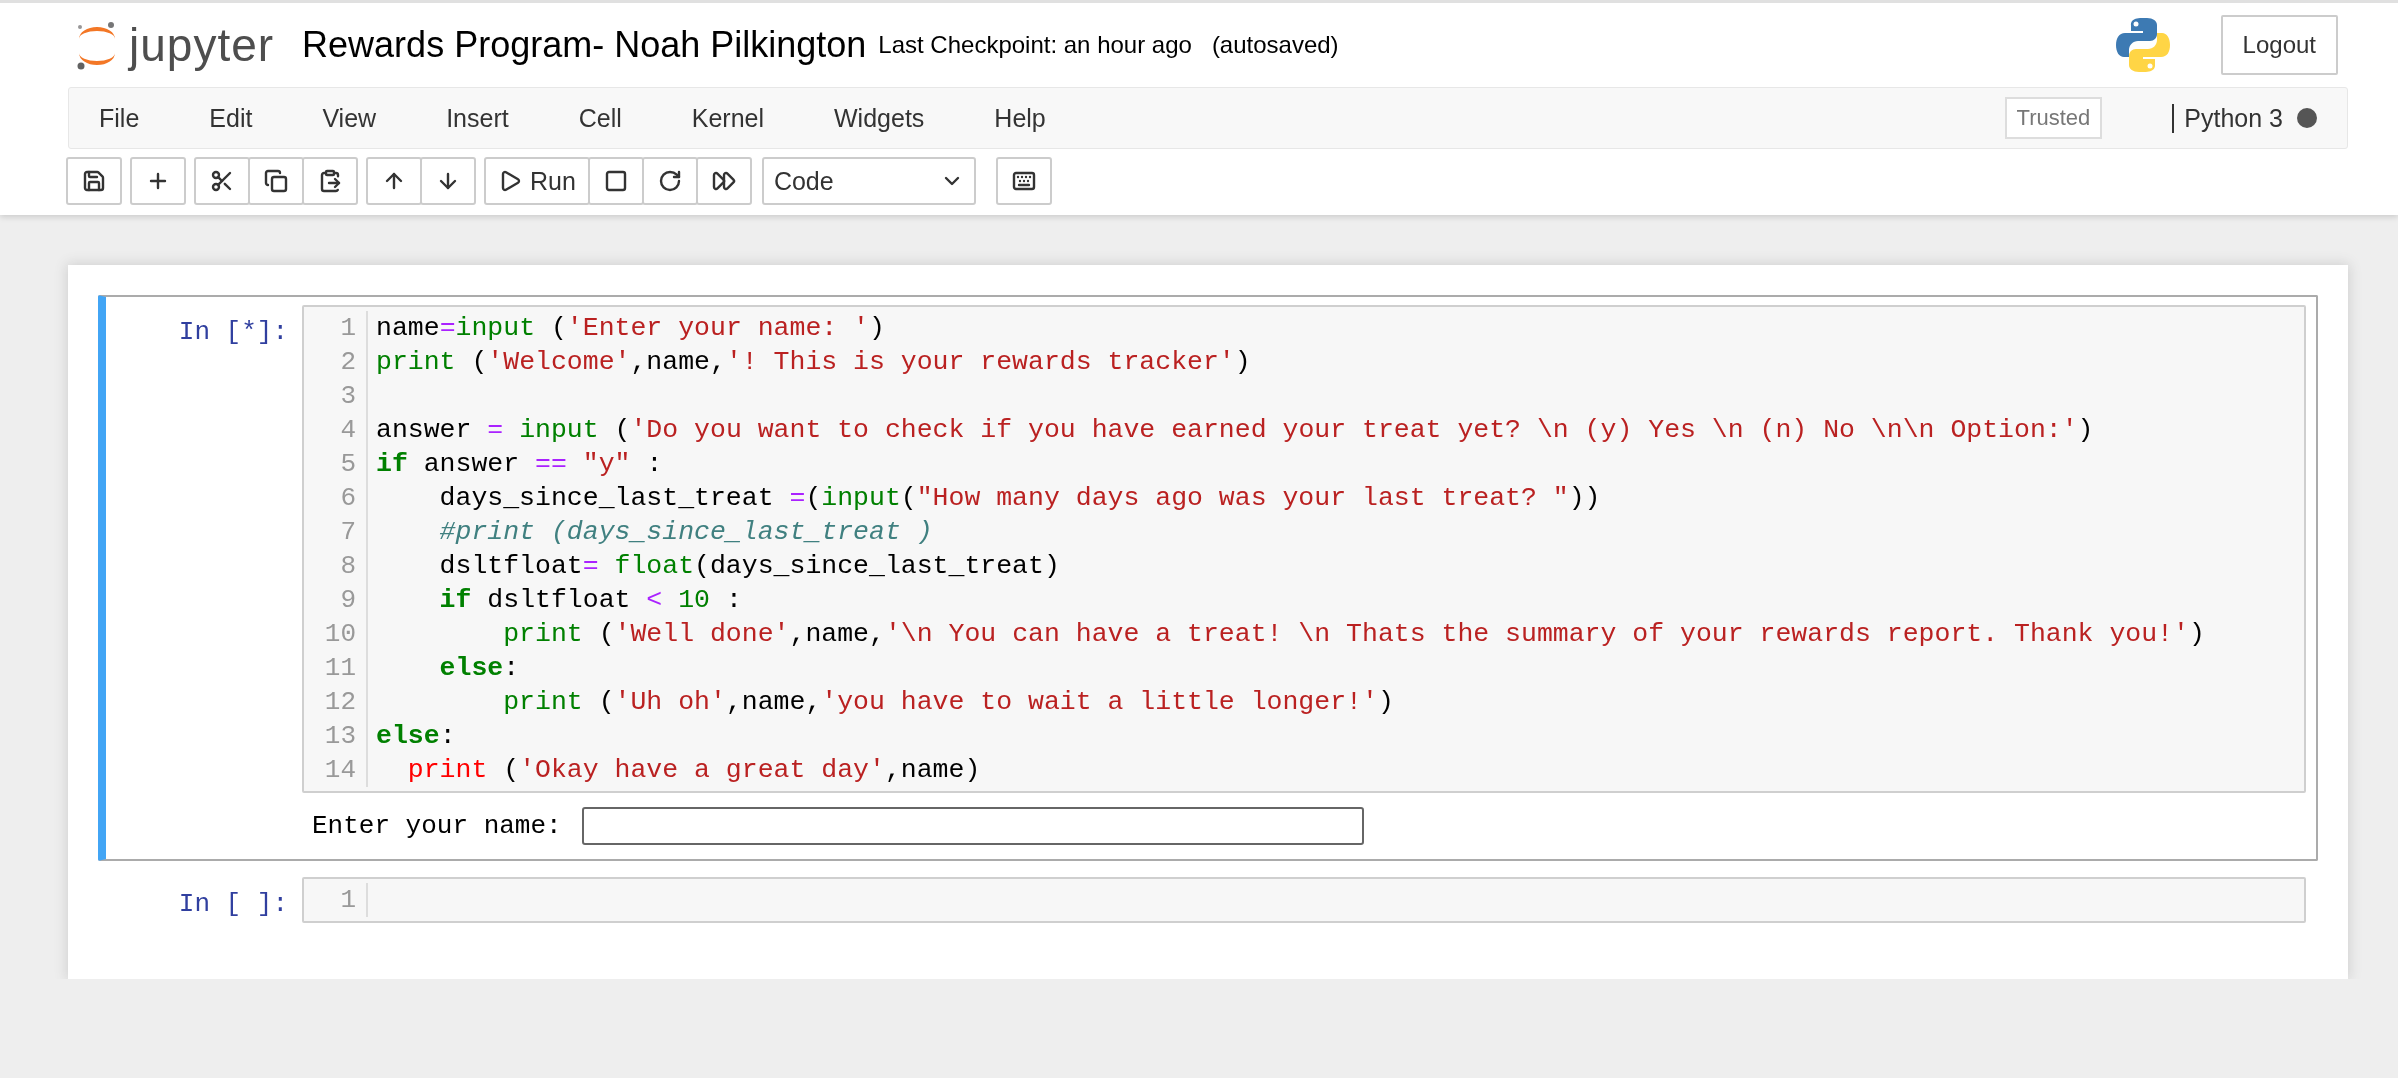  What do you see at coordinates (2279, 45) in the screenshot?
I see `logout-button: Logout` at bounding box center [2279, 45].